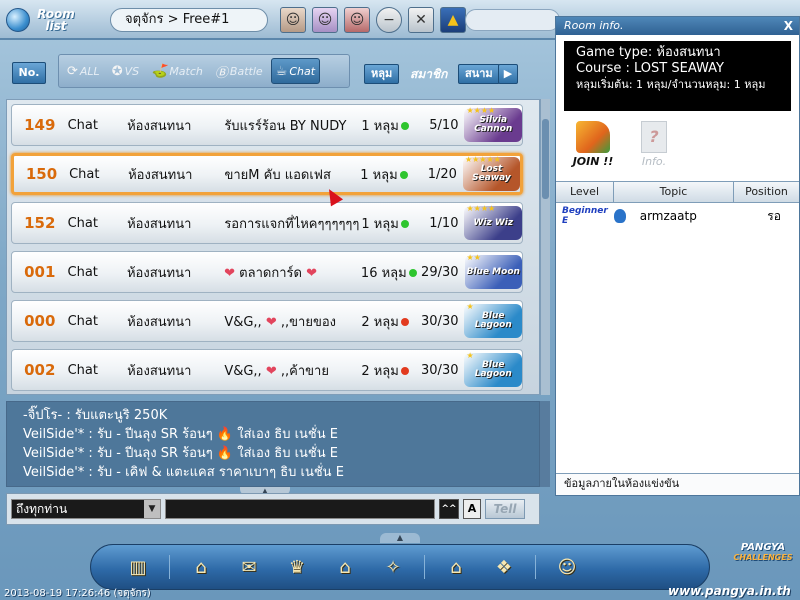  Describe the element at coordinates (456, 567) in the screenshot. I see `home-icon: ⌂` at that location.